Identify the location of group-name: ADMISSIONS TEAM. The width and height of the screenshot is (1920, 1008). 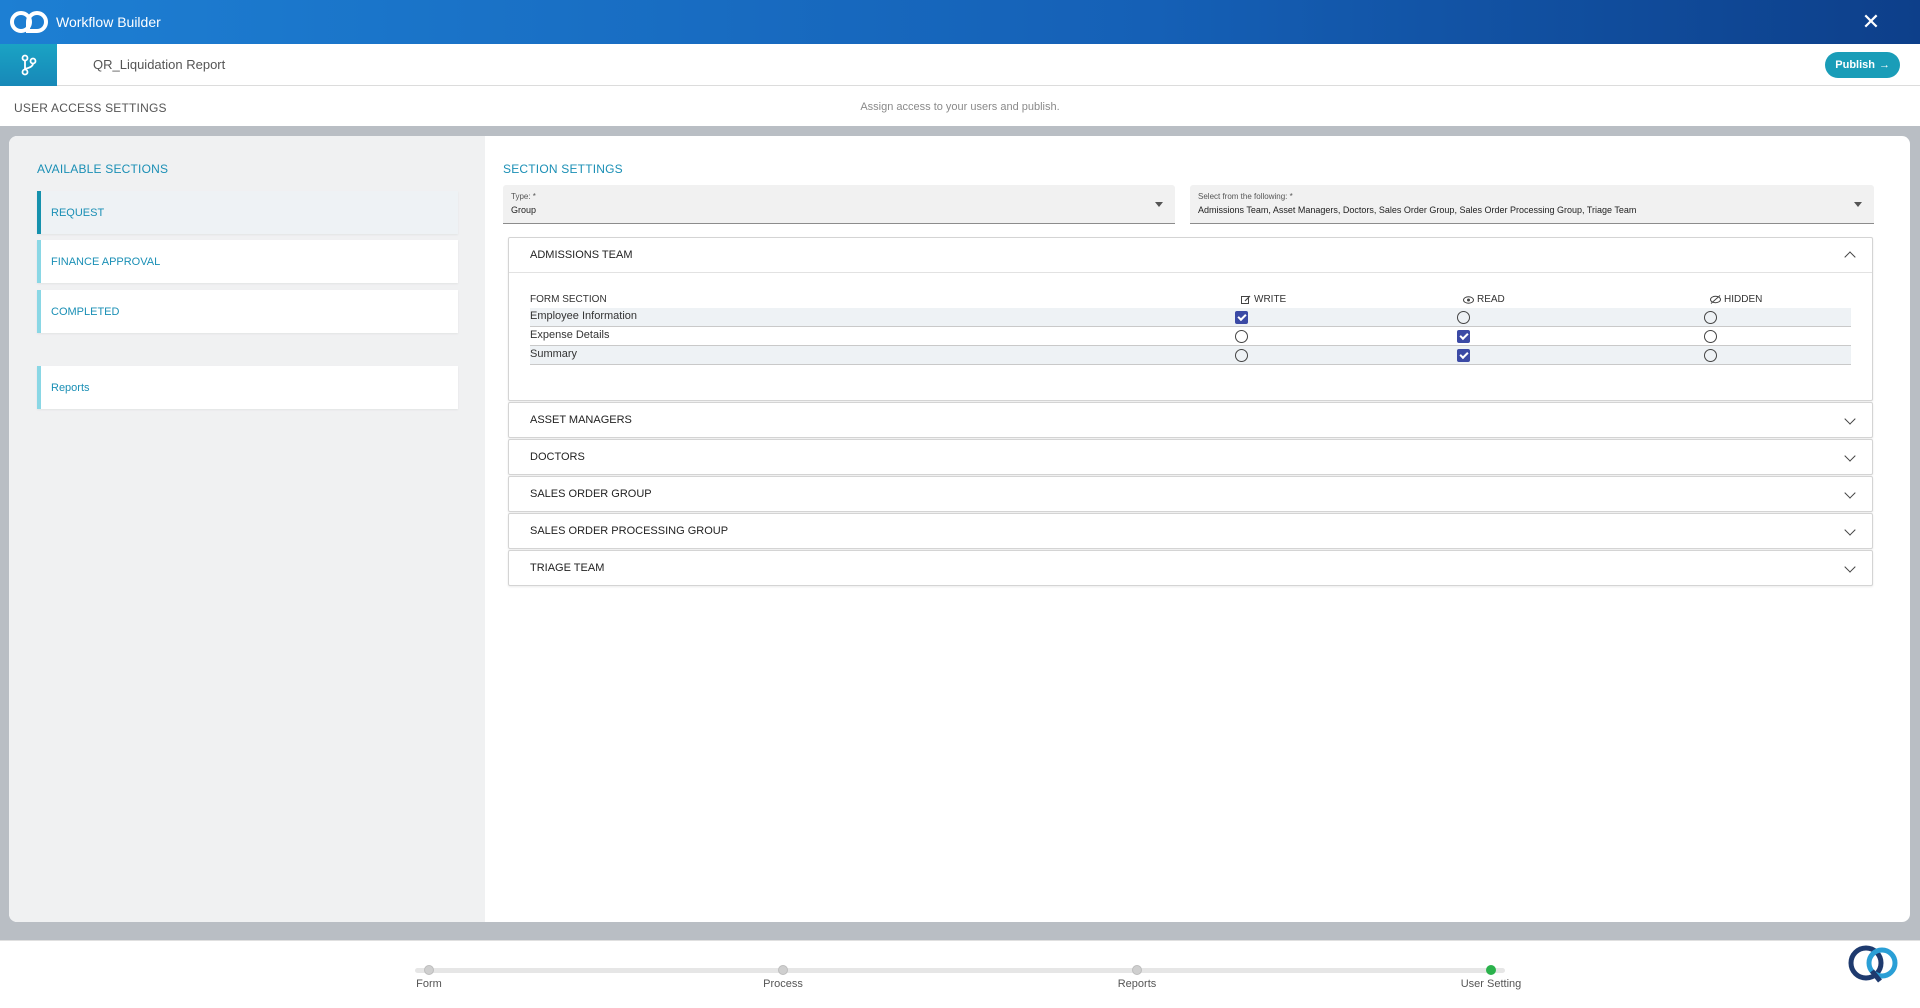
(581, 255).